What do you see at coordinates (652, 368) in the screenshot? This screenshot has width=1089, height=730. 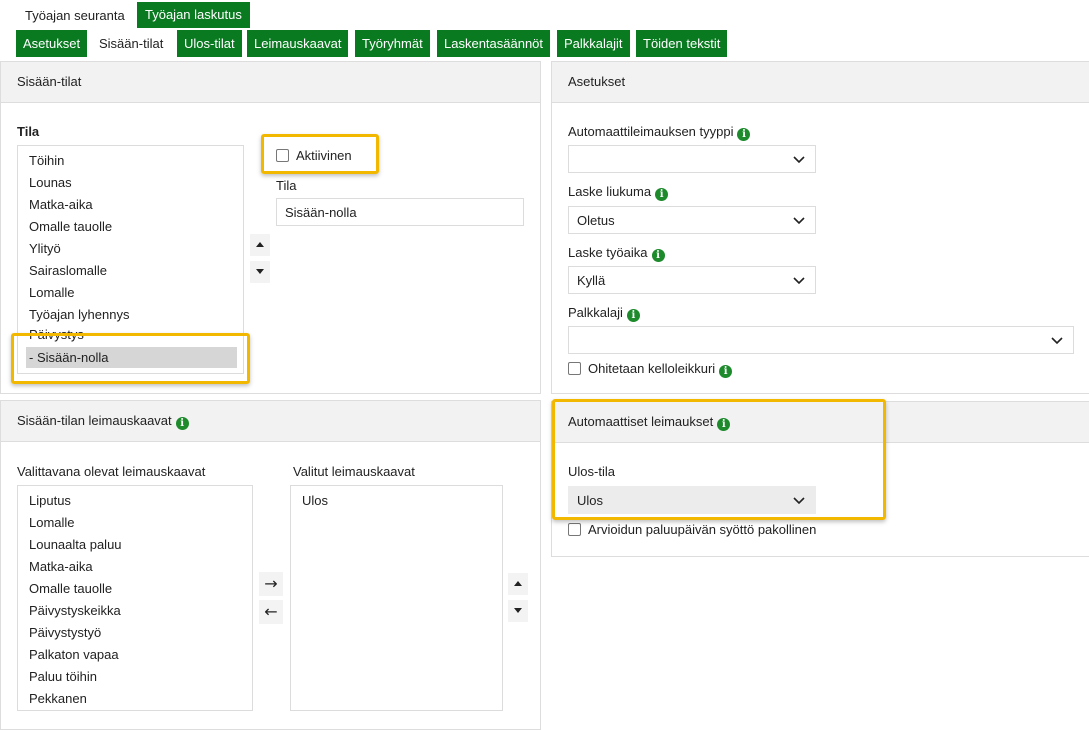 I see `skip-clock-label-text: Ohitetaan kelloleikkuri` at bounding box center [652, 368].